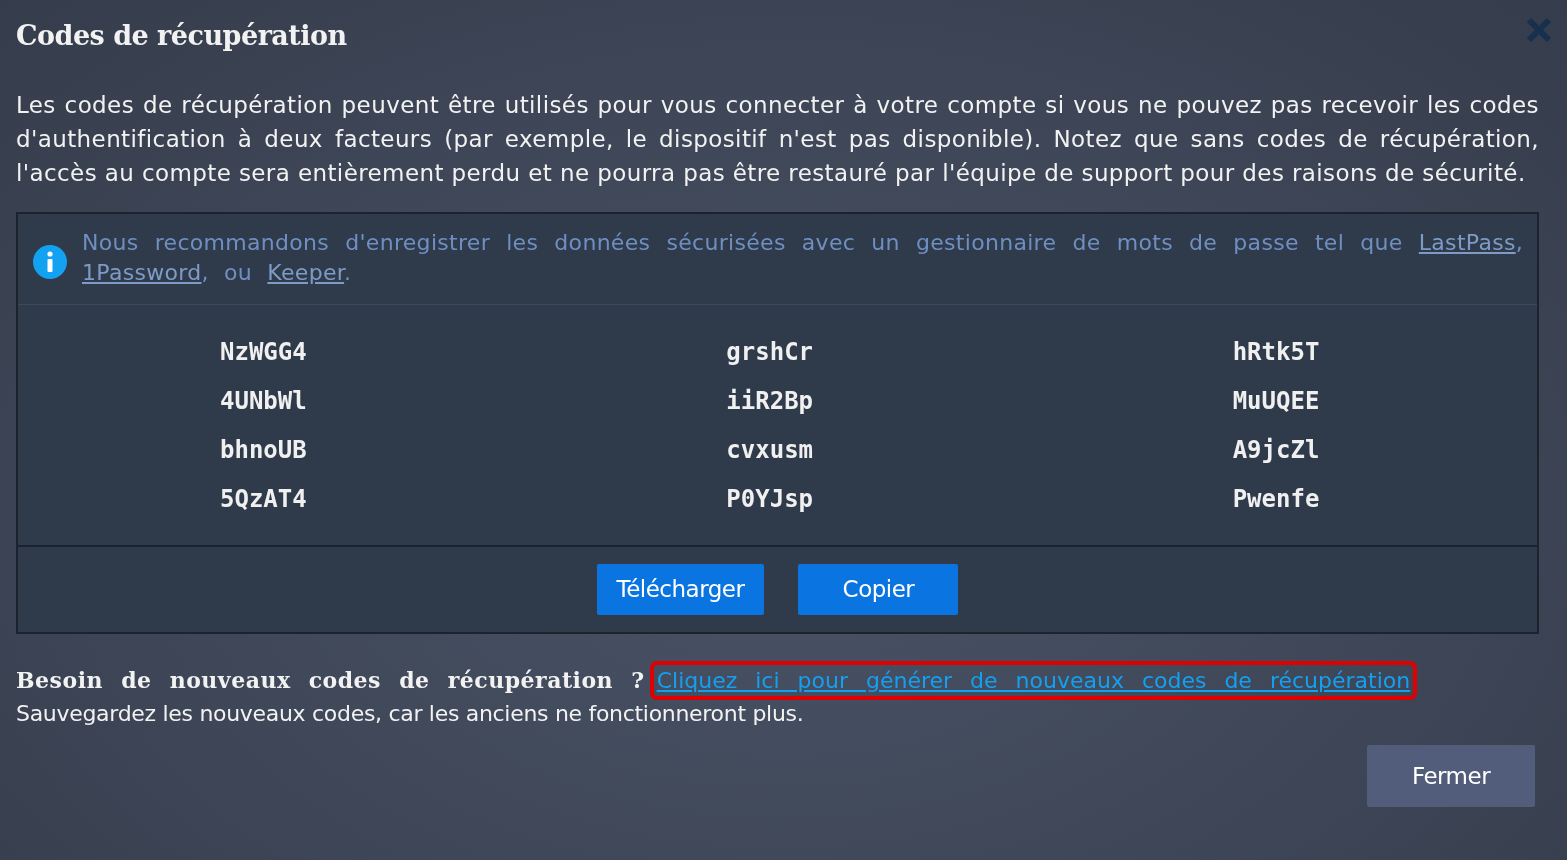 The height and width of the screenshot is (860, 1567). Describe the element at coordinates (1276, 352) in the screenshot. I see `recovery-code: hRtk5T` at that location.